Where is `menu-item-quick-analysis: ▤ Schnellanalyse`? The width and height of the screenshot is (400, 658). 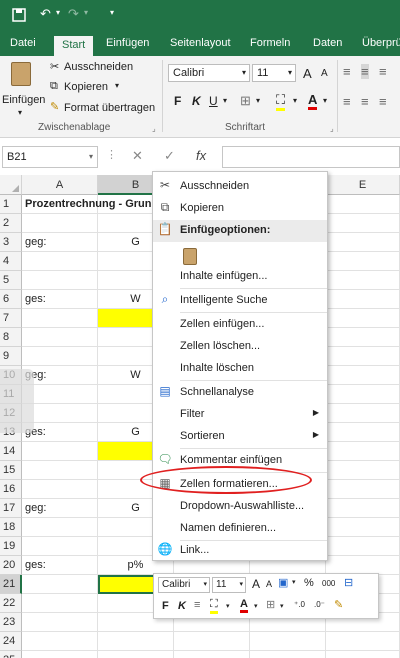
menu-item-quick-analysis: ▤ Schnellanalyse is located at coordinates (240, 393).